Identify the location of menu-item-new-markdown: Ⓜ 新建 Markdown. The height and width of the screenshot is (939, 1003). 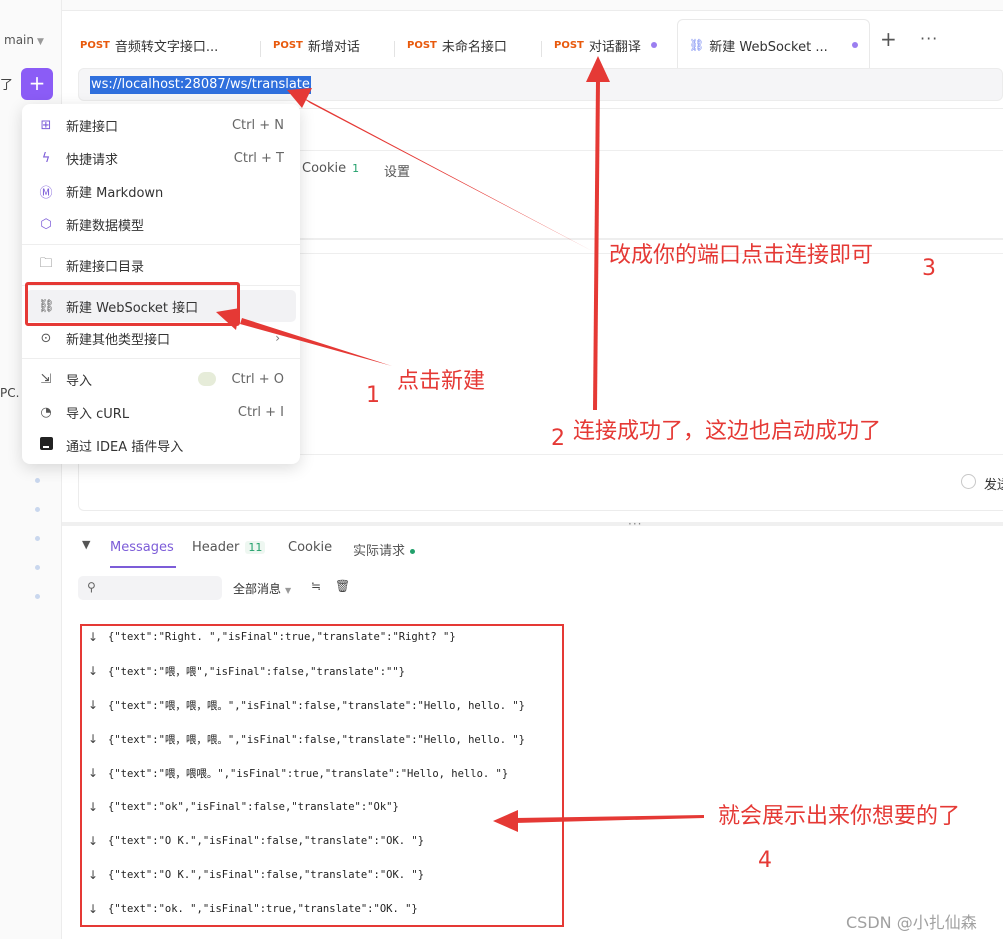
(161, 191).